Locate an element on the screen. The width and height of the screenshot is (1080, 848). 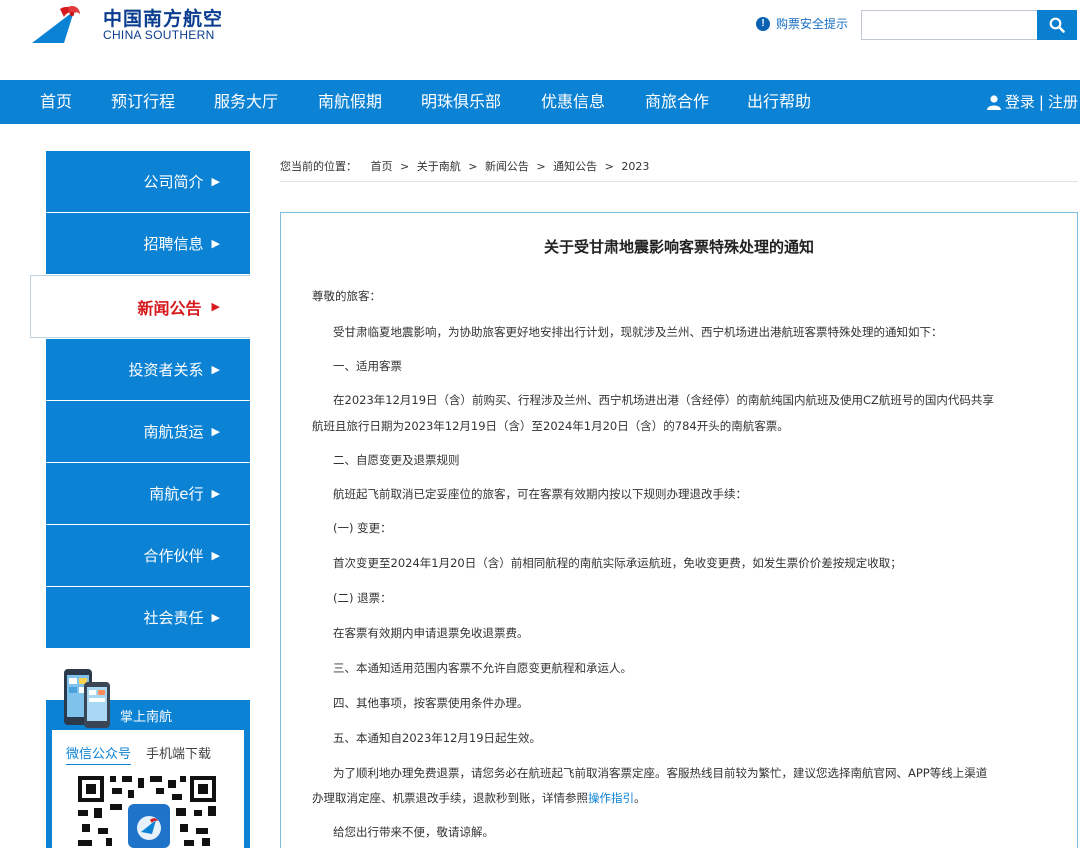
logo-chinese-name: 中国南方航空 is located at coordinates (163, 17).